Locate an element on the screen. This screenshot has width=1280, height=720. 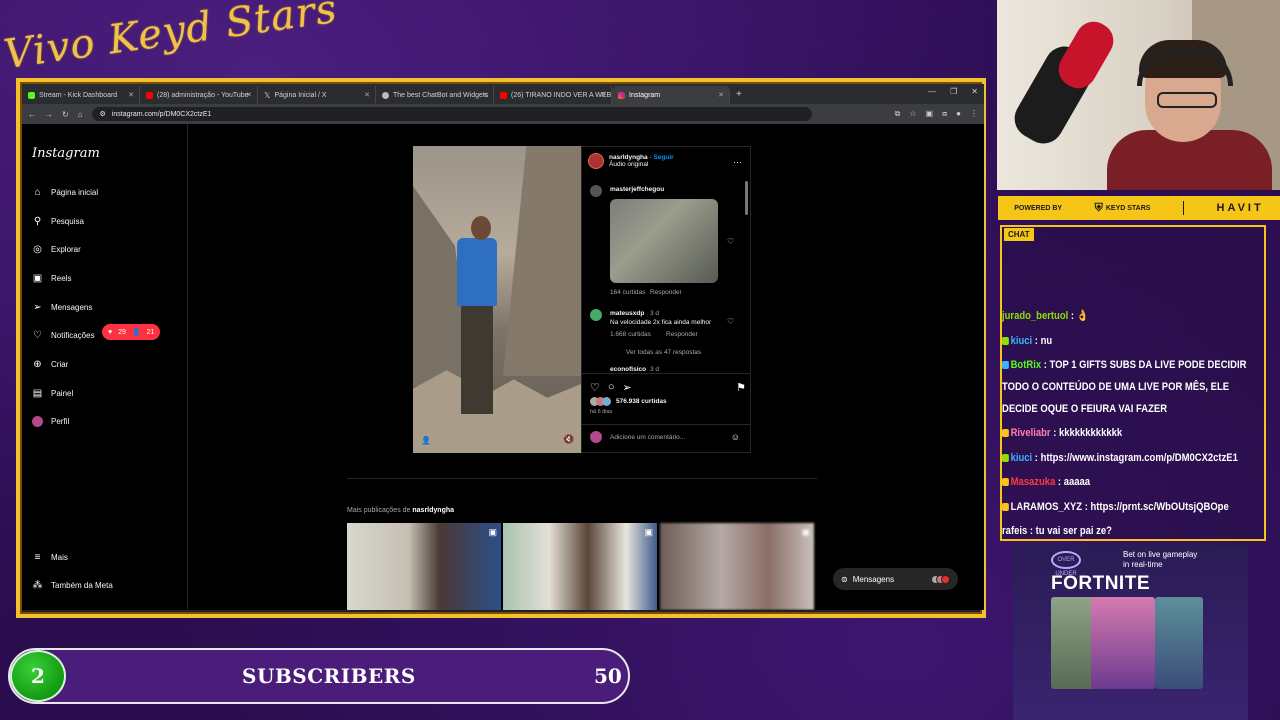
webcam-feed is located at coordinates (1138, 95).